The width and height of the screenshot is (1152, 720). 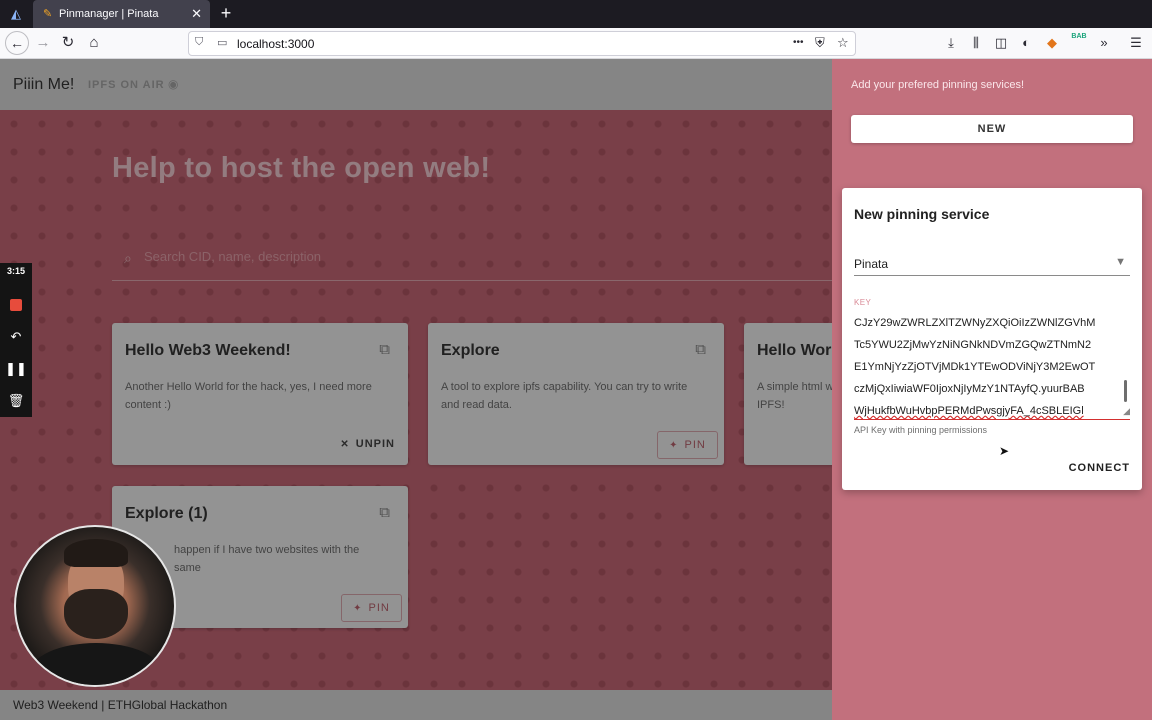 I want to click on key-text-line: WjHukfbWuHvbpPERMdPwsgjyFA_4cSBLEIGl, so click(x=969, y=411).